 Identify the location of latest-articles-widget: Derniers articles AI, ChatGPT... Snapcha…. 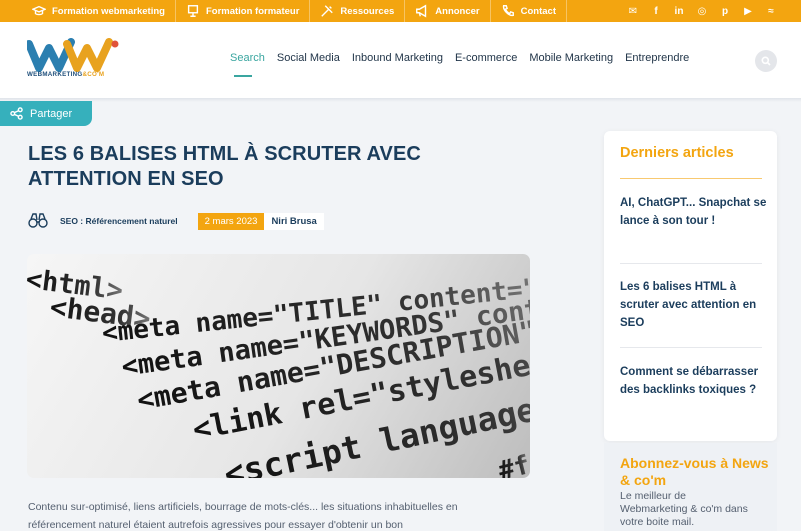
(690, 286).